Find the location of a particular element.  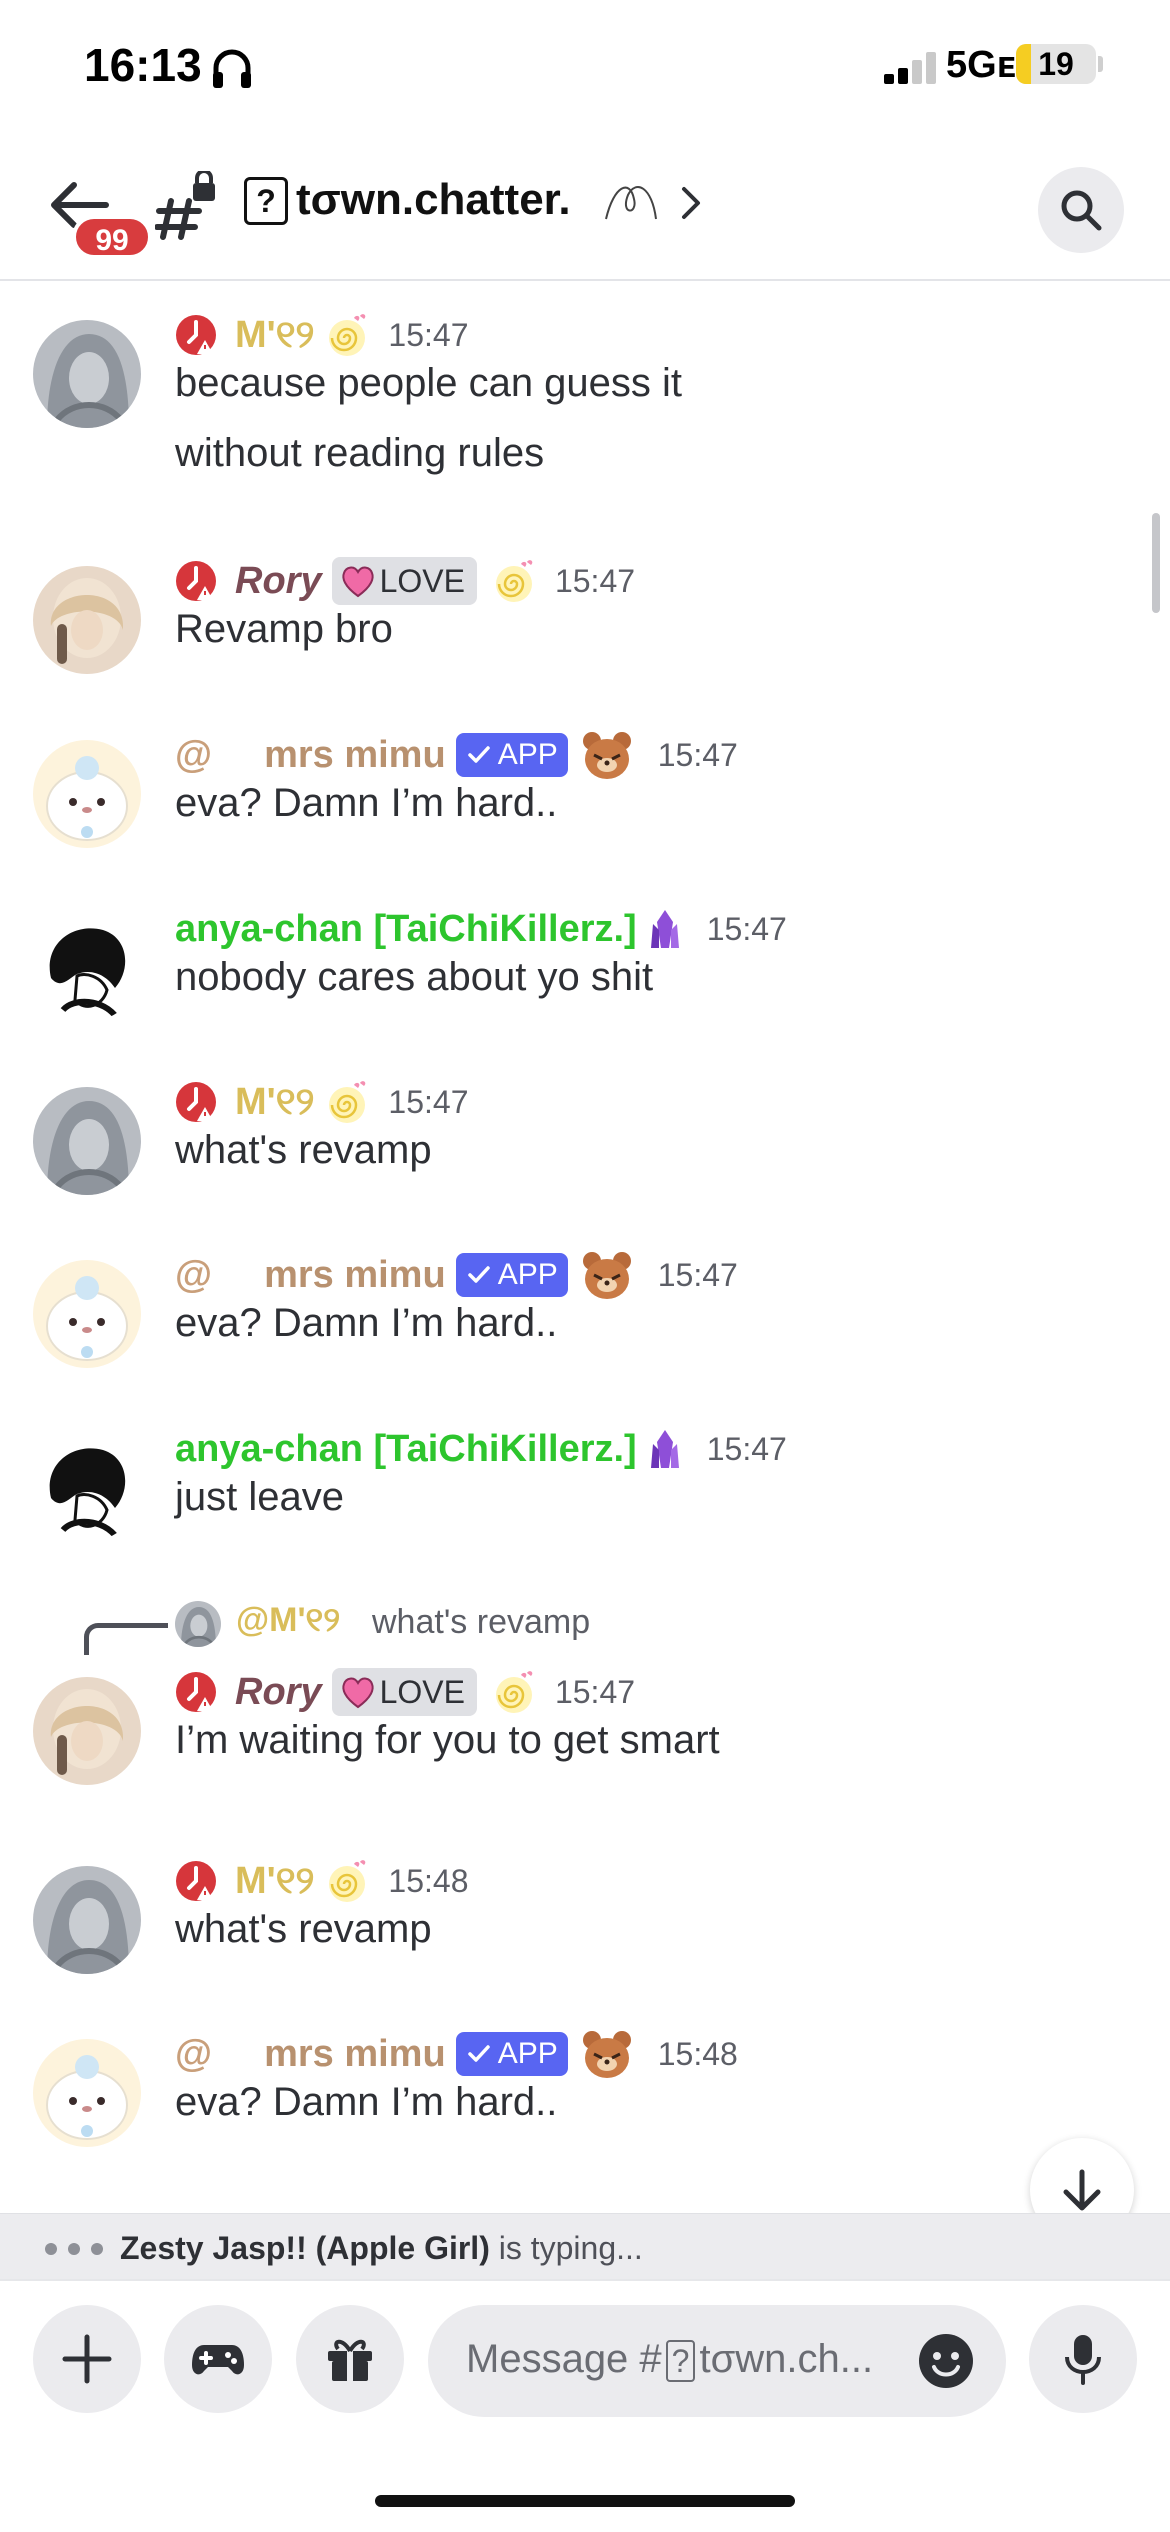

signal-icon is located at coordinates (910, 68).